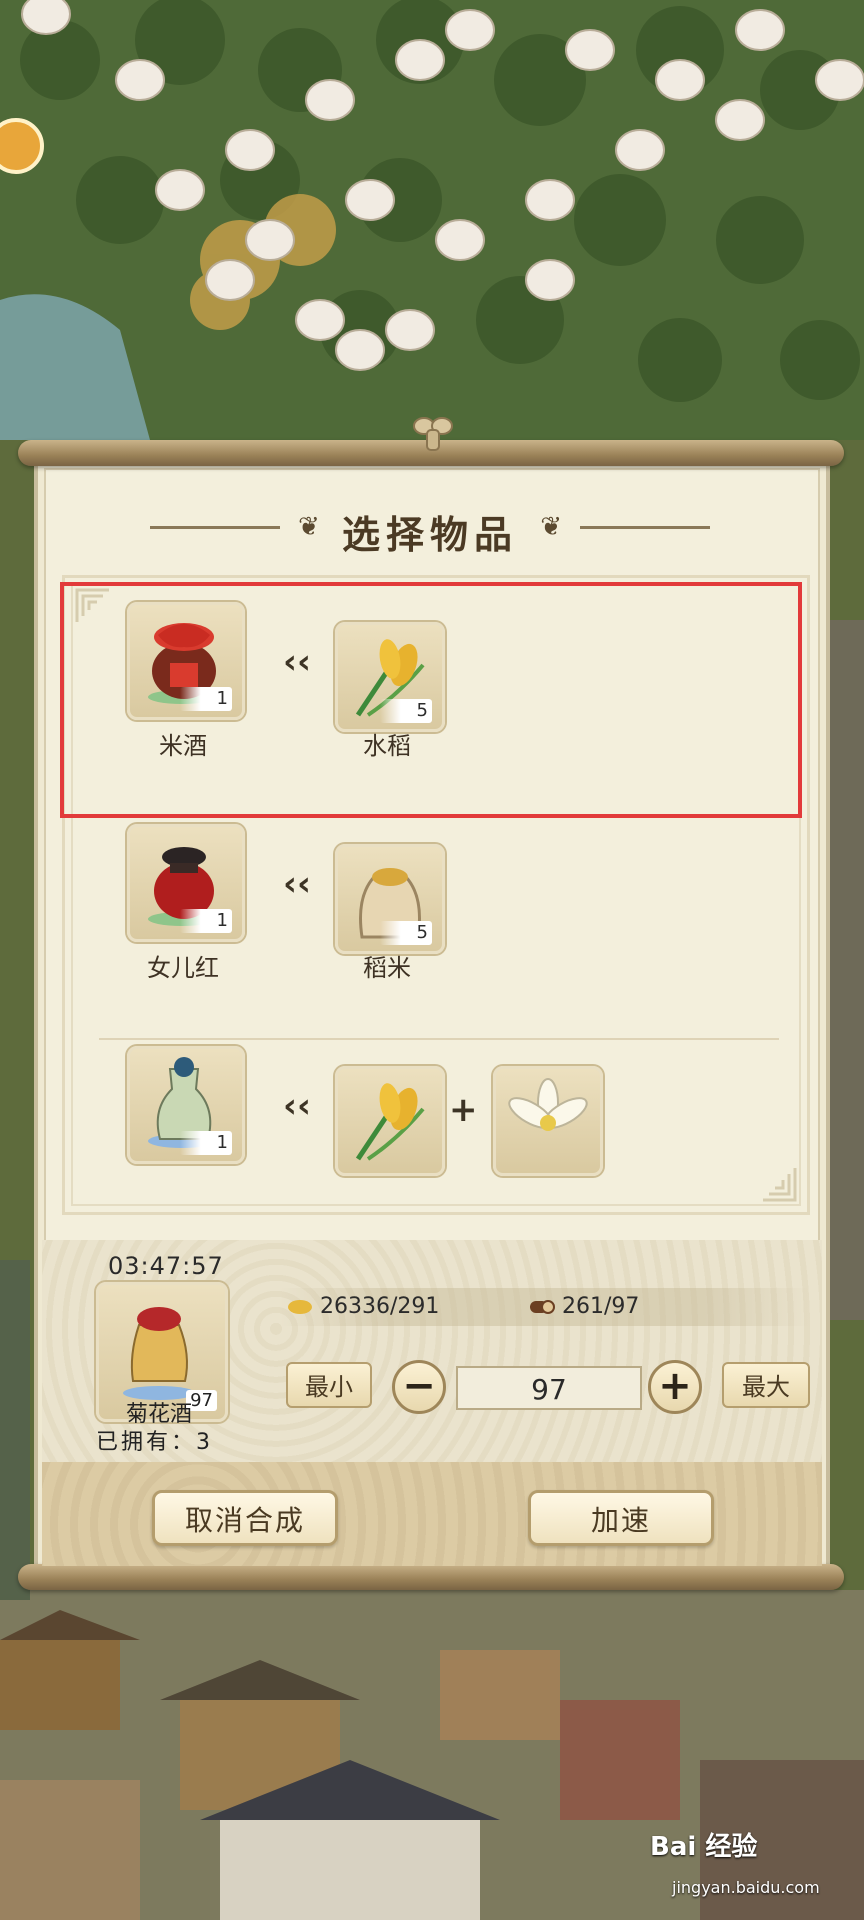 Image resolution: width=864 pixels, height=1920 pixels. What do you see at coordinates (463, 1110) in the screenshot?
I see `plus-icon: +` at bounding box center [463, 1110].